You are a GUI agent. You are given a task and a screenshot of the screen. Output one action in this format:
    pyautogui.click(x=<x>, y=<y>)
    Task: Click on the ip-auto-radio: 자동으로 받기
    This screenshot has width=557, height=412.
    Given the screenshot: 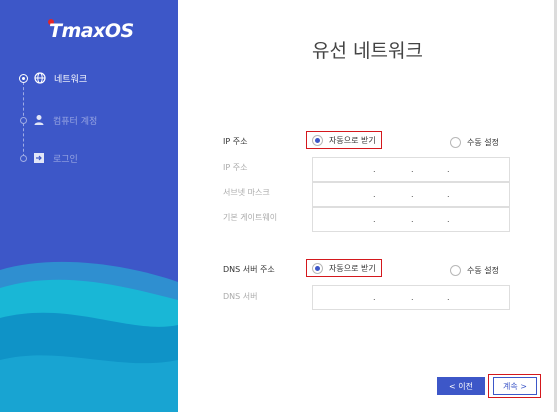 What is the action you would take?
    pyautogui.click(x=344, y=140)
    